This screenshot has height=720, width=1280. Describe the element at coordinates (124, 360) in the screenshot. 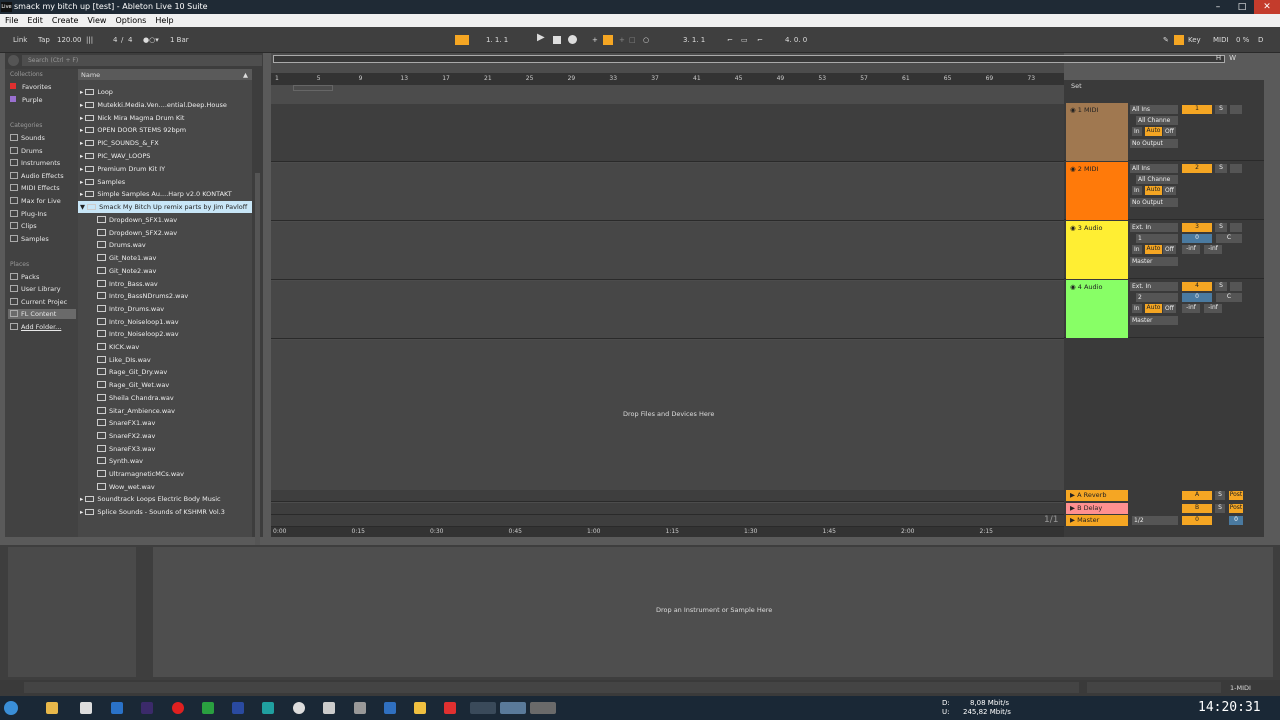

I see `file-item: Like_DIs.wav` at that location.